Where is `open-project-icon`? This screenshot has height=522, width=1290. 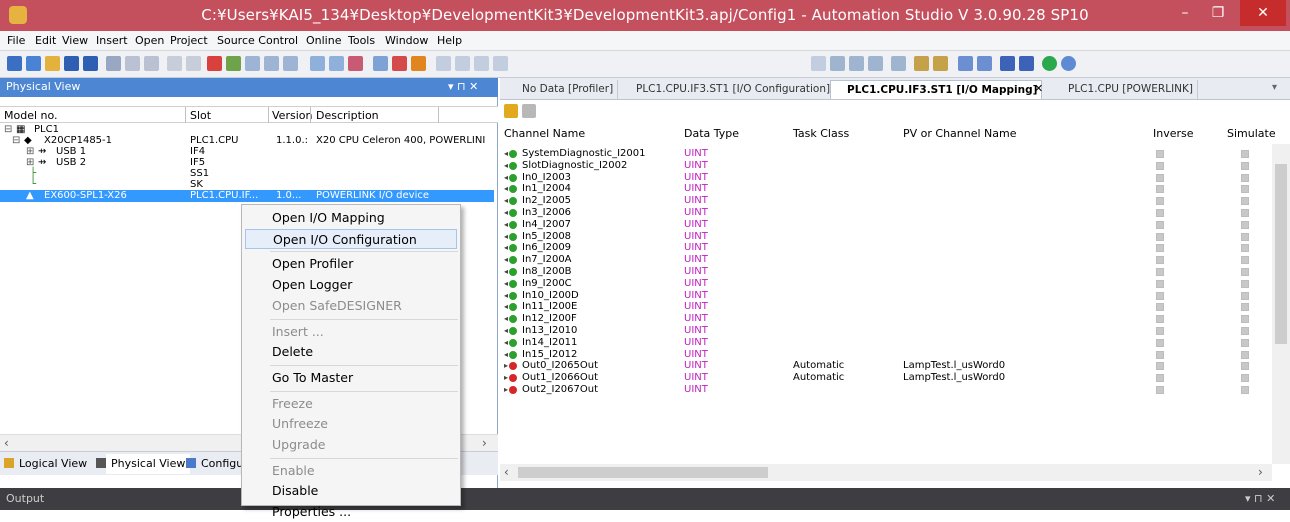 open-project-icon is located at coordinates (33, 63).